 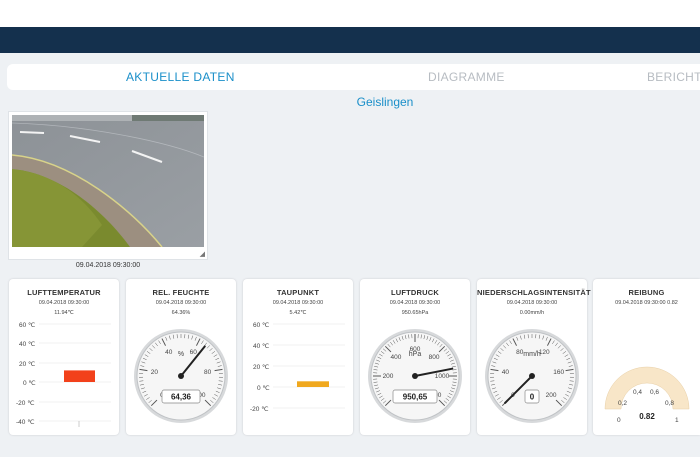 I want to click on top-navigation-bar, so click(x=350, y=40).